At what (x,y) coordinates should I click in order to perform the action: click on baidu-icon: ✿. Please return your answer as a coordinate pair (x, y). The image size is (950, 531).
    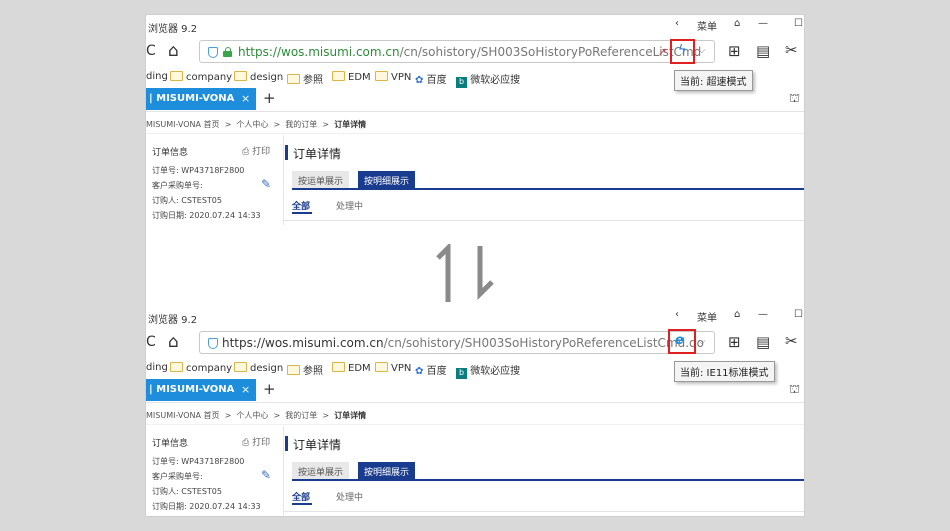
    Looking at the image, I should click on (419, 371).